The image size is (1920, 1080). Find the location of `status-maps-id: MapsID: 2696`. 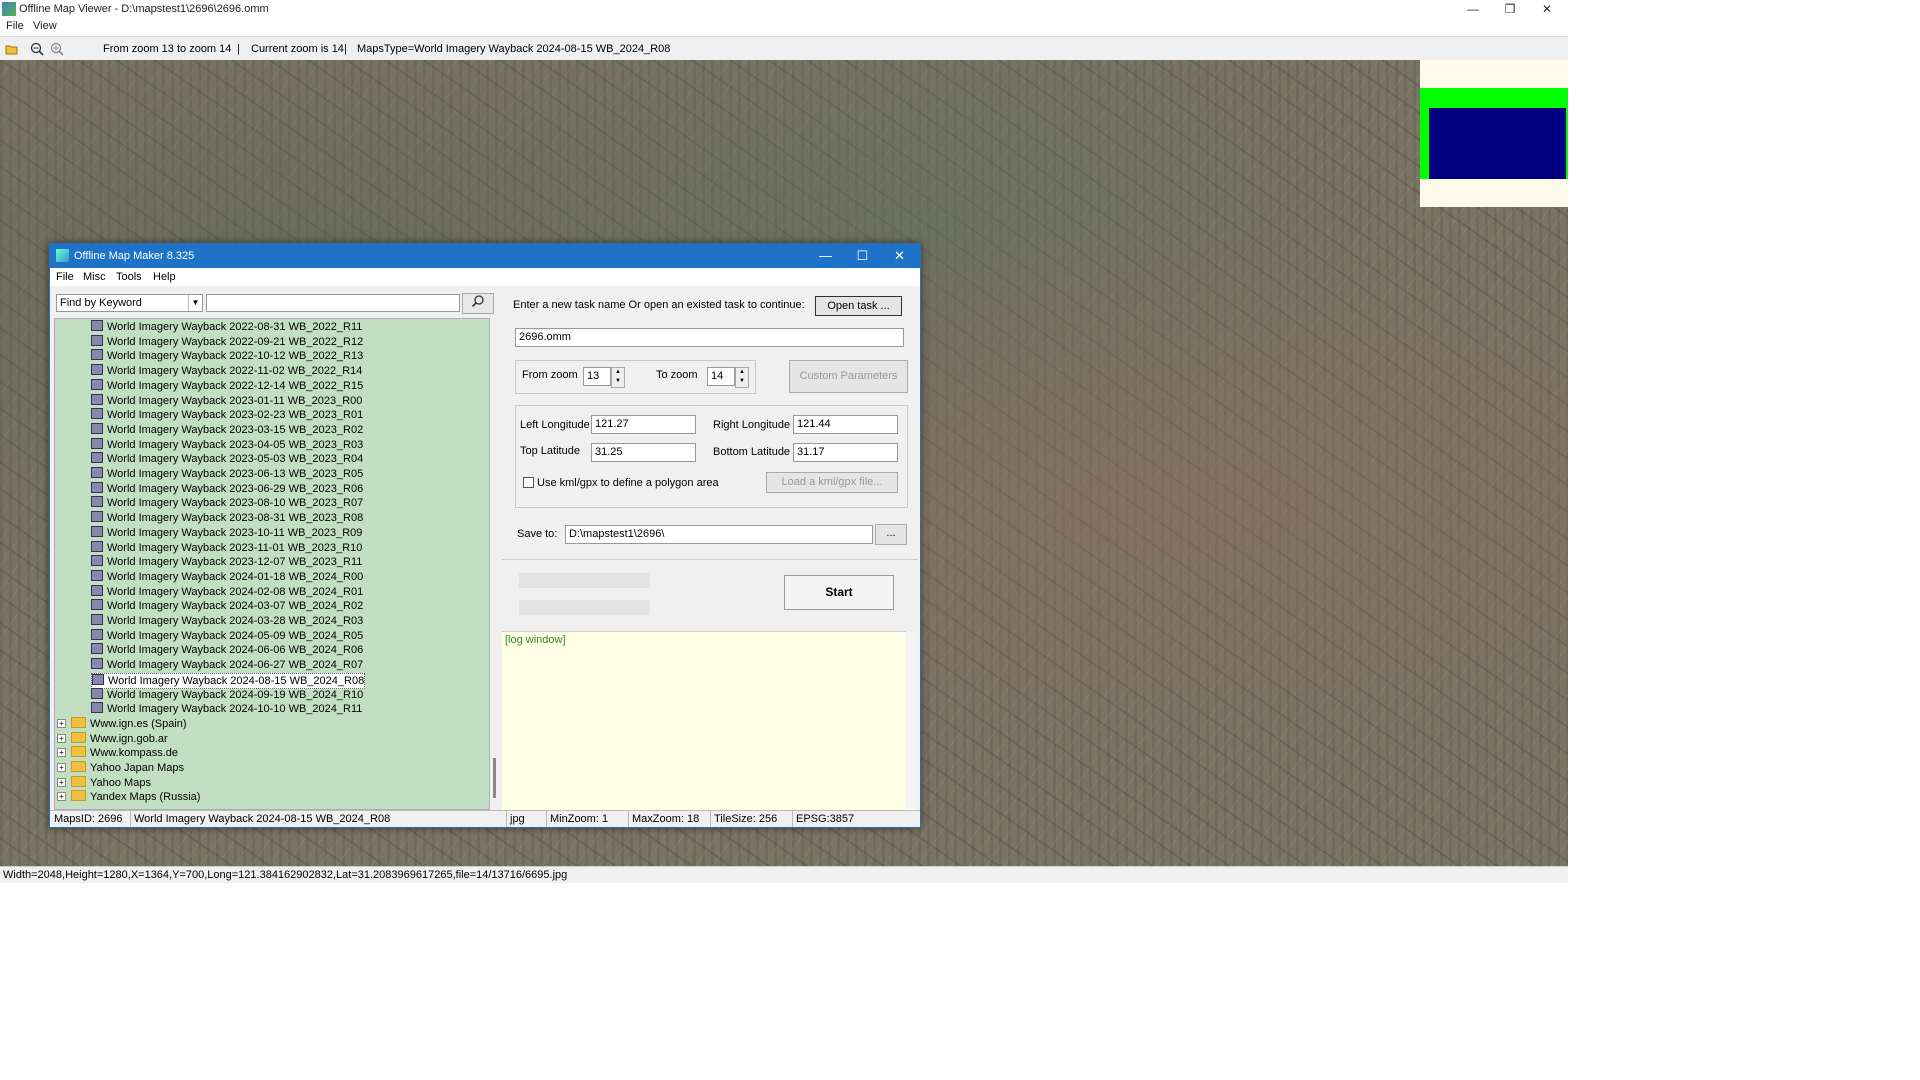

status-maps-id: MapsID: 2696 is located at coordinates (88, 819).